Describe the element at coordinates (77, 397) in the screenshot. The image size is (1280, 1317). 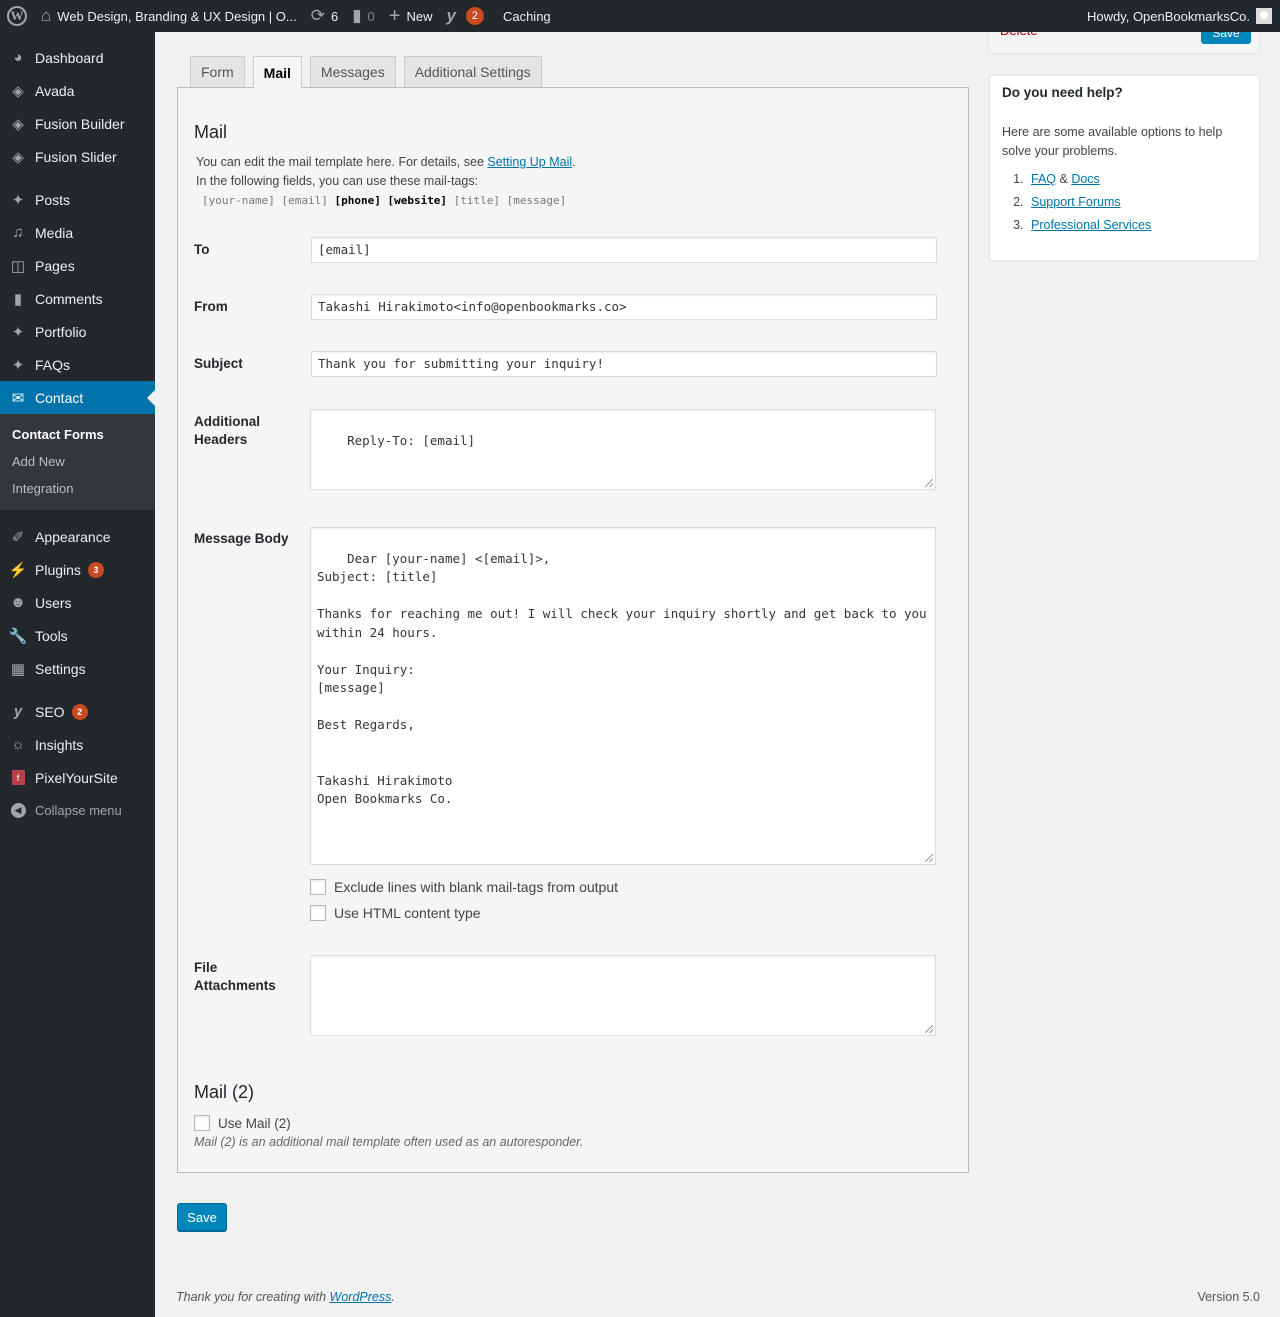
I see `sidebar-item-contact: ✉ Contact` at that location.